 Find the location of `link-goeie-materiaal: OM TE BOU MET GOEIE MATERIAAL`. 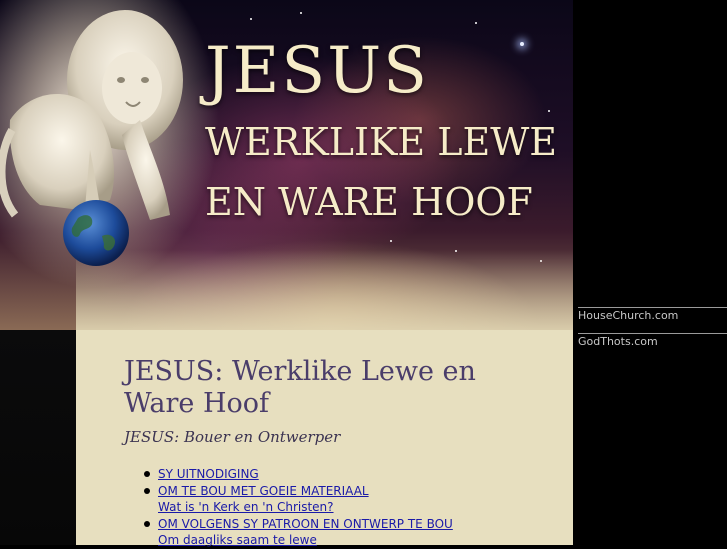

link-goeie-materiaal: OM TE BOU MET GOEIE MATERIAAL is located at coordinates (263, 491).